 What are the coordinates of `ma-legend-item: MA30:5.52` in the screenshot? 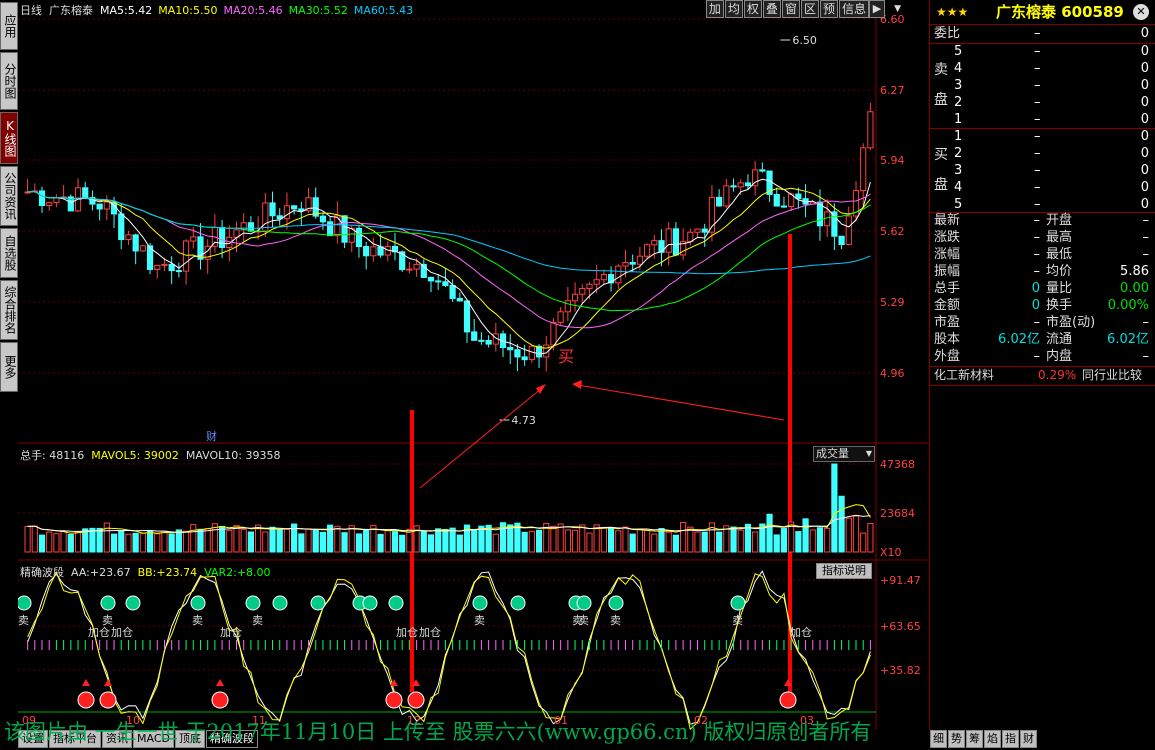 It's located at (318, 10).